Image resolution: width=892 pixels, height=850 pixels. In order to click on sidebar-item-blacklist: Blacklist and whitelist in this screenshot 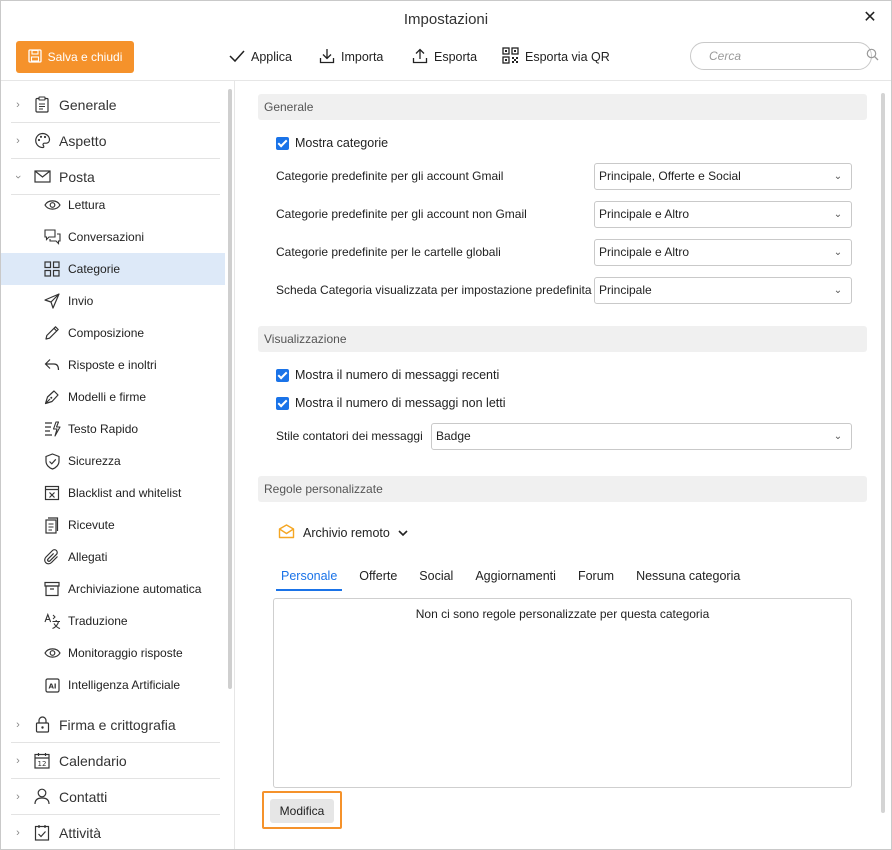, I will do `click(113, 493)`.